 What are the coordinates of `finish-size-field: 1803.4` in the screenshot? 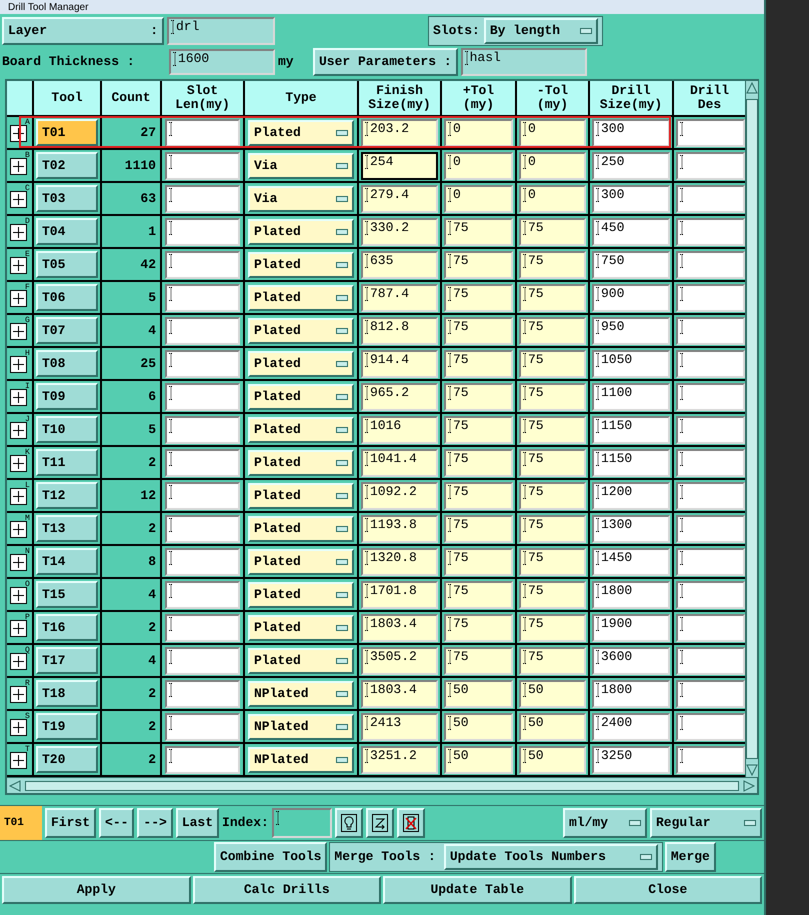 It's located at (399, 694).